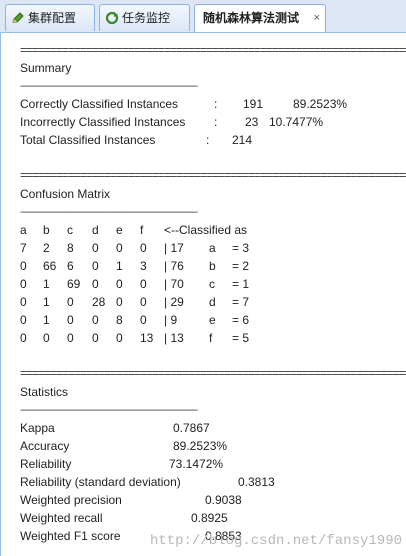 The width and height of the screenshot is (406, 556). I want to click on row-total: | 76, so click(174, 266).